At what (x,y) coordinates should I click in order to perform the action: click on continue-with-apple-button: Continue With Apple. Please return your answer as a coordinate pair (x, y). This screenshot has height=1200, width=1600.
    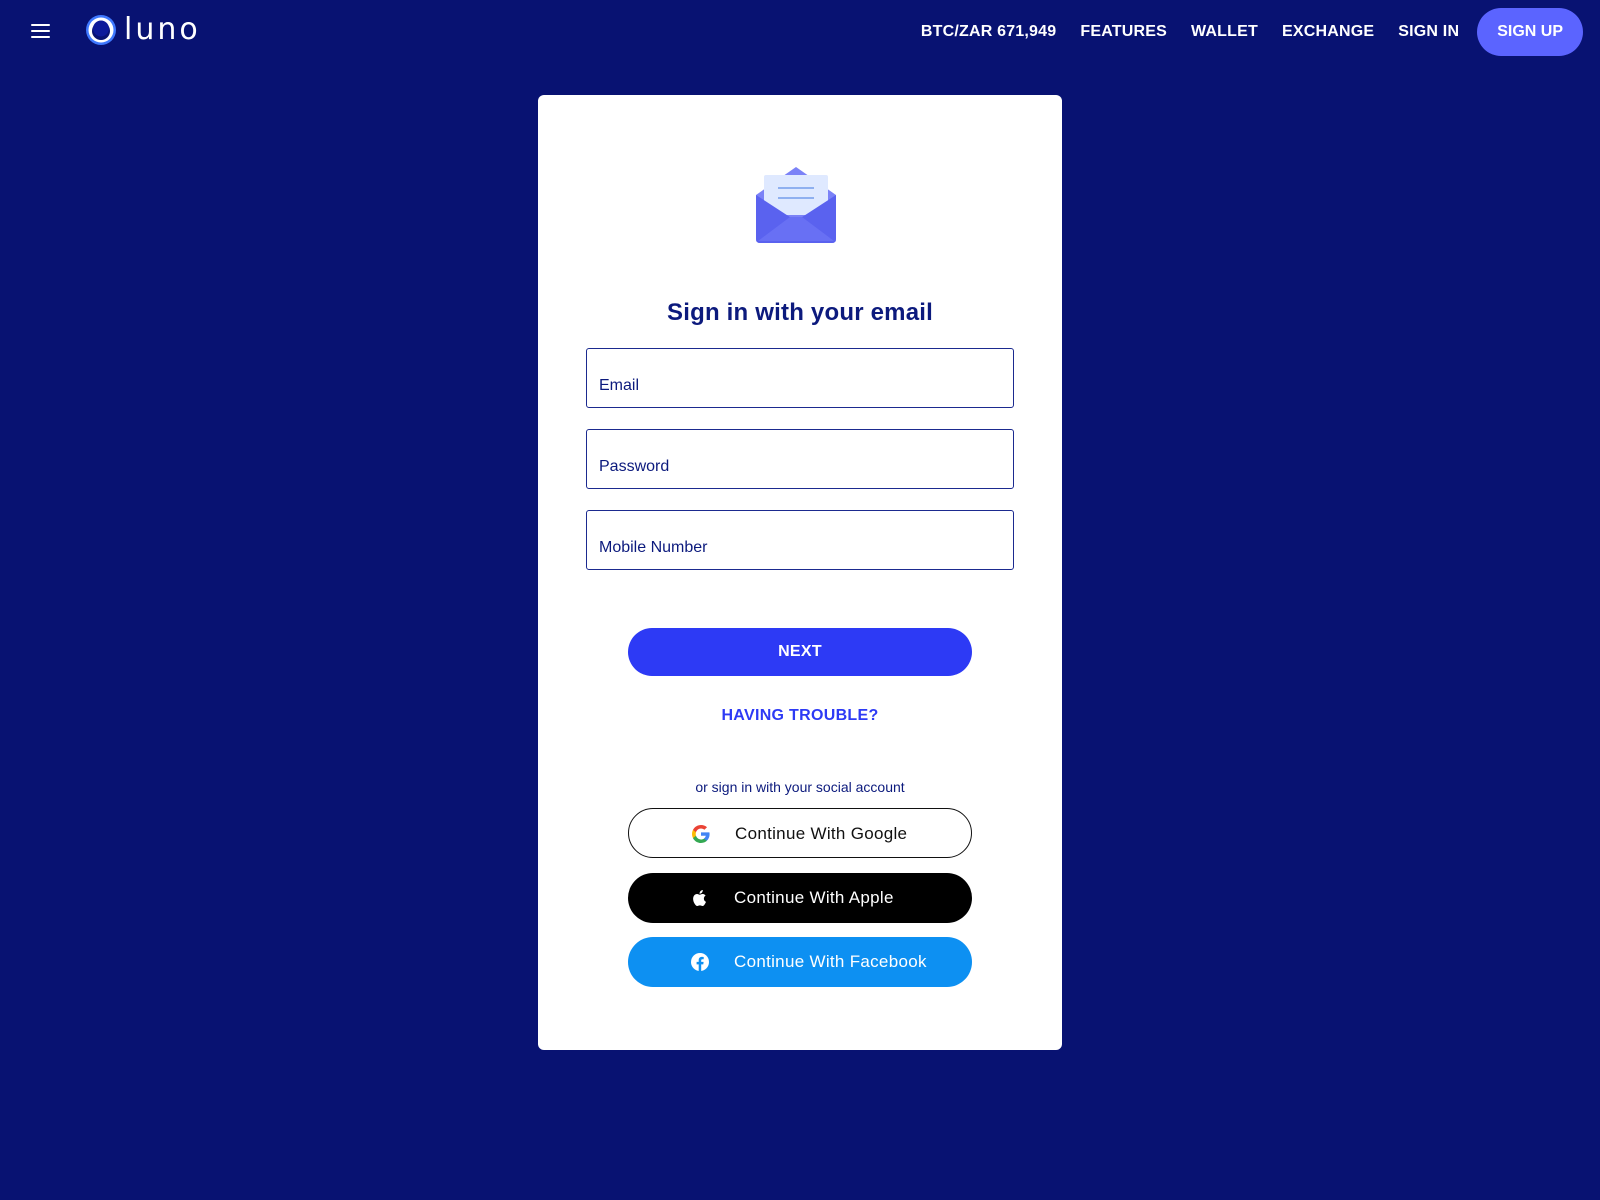
    Looking at the image, I should click on (800, 898).